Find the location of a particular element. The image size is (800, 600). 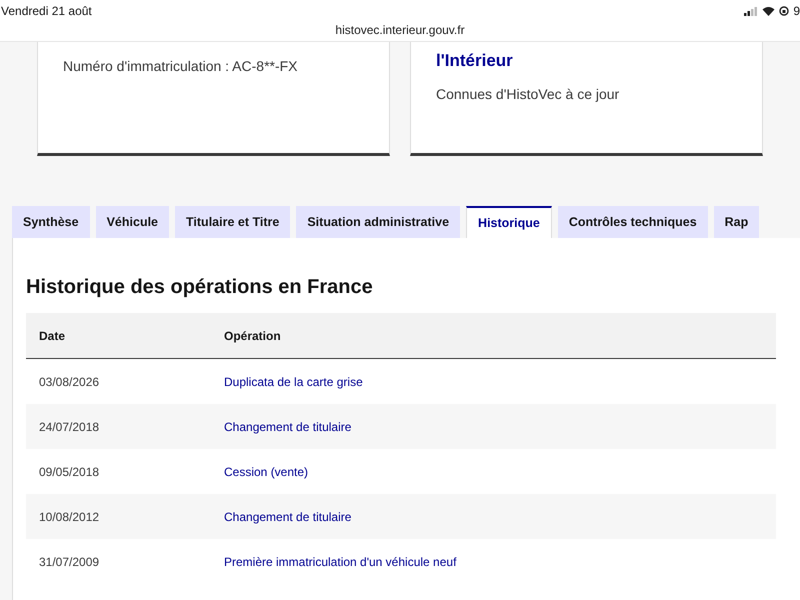

card-text: Numéro d'immatriculation : AC-8**-FX is located at coordinates (181, 66).